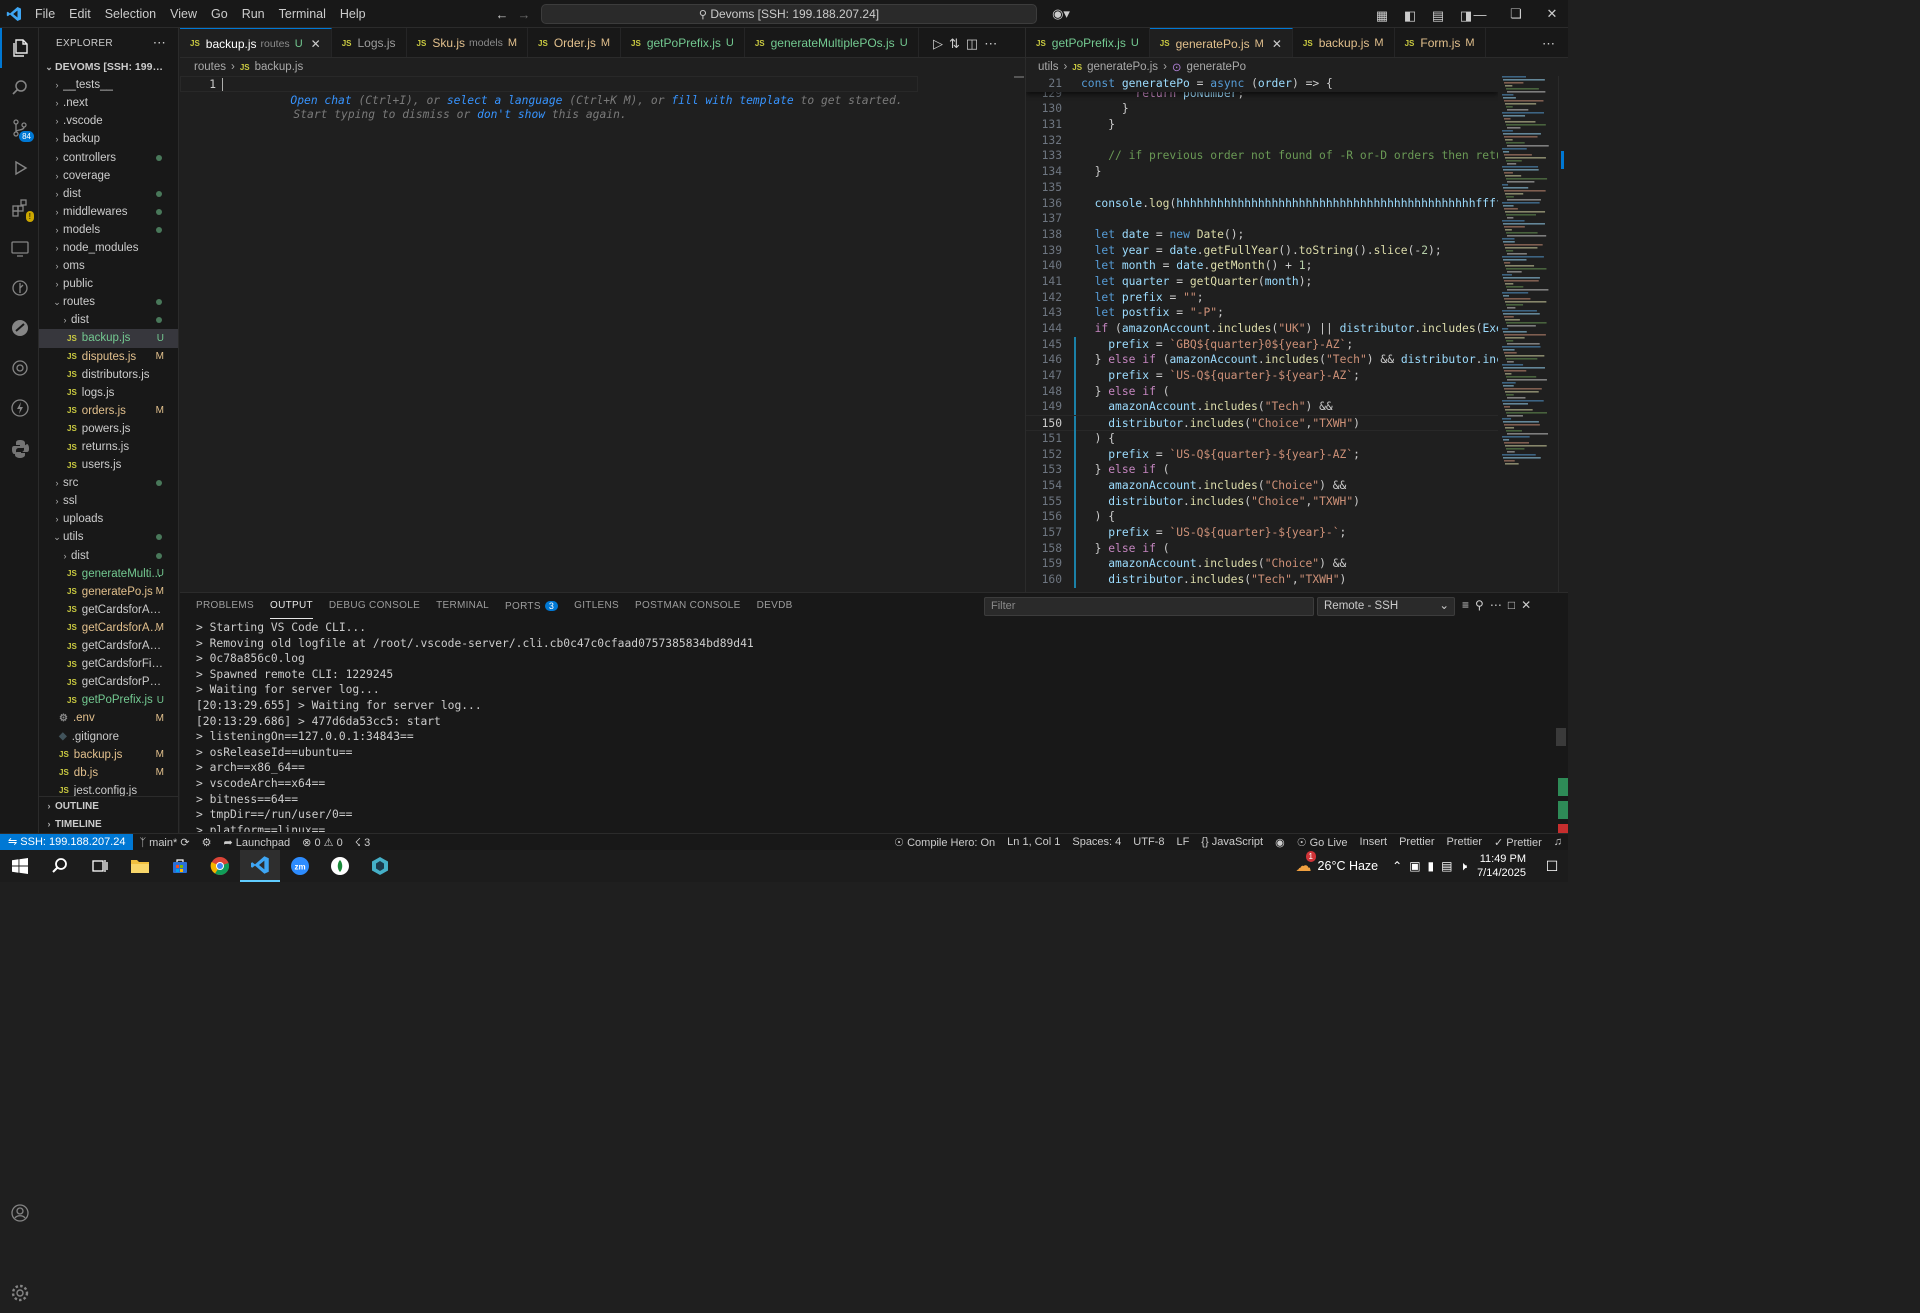  What do you see at coordinates (1386, 606) in the screenshot?
I see `output-channel-select: Remote - SSH ⌄` at bounding box center [1386, 606].